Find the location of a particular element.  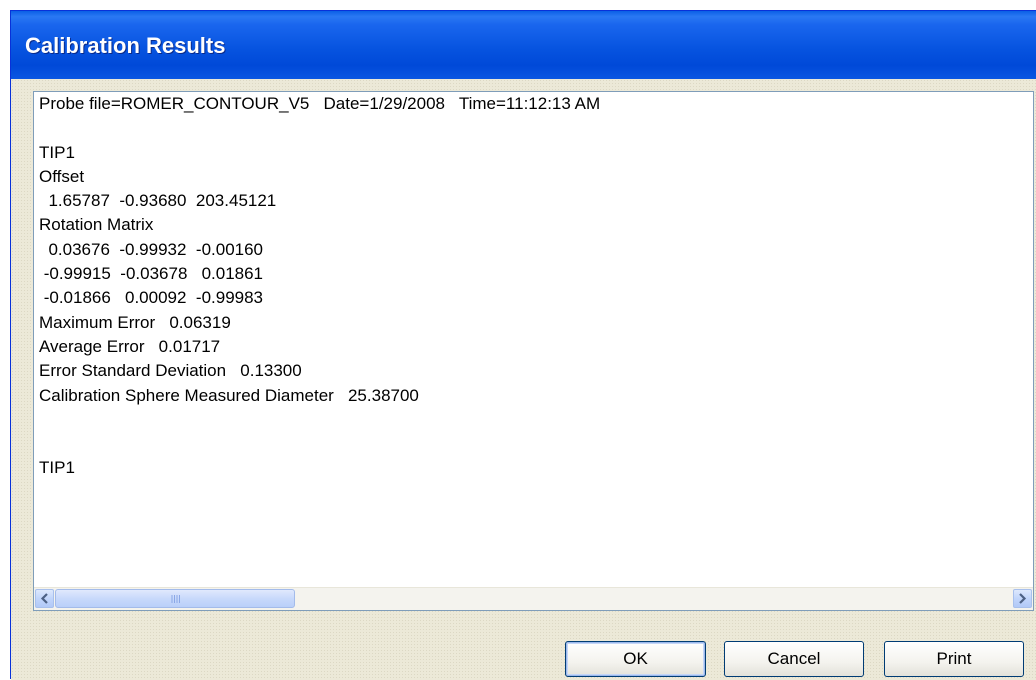

results-line: Offset is located at coordinates (62, 176).